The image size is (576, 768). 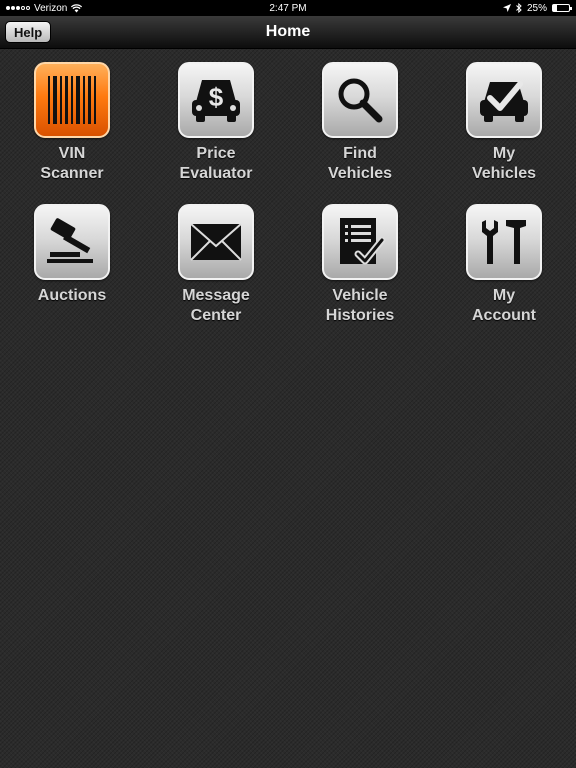 I want to click on my-account-button, so click(x=504, y=242).